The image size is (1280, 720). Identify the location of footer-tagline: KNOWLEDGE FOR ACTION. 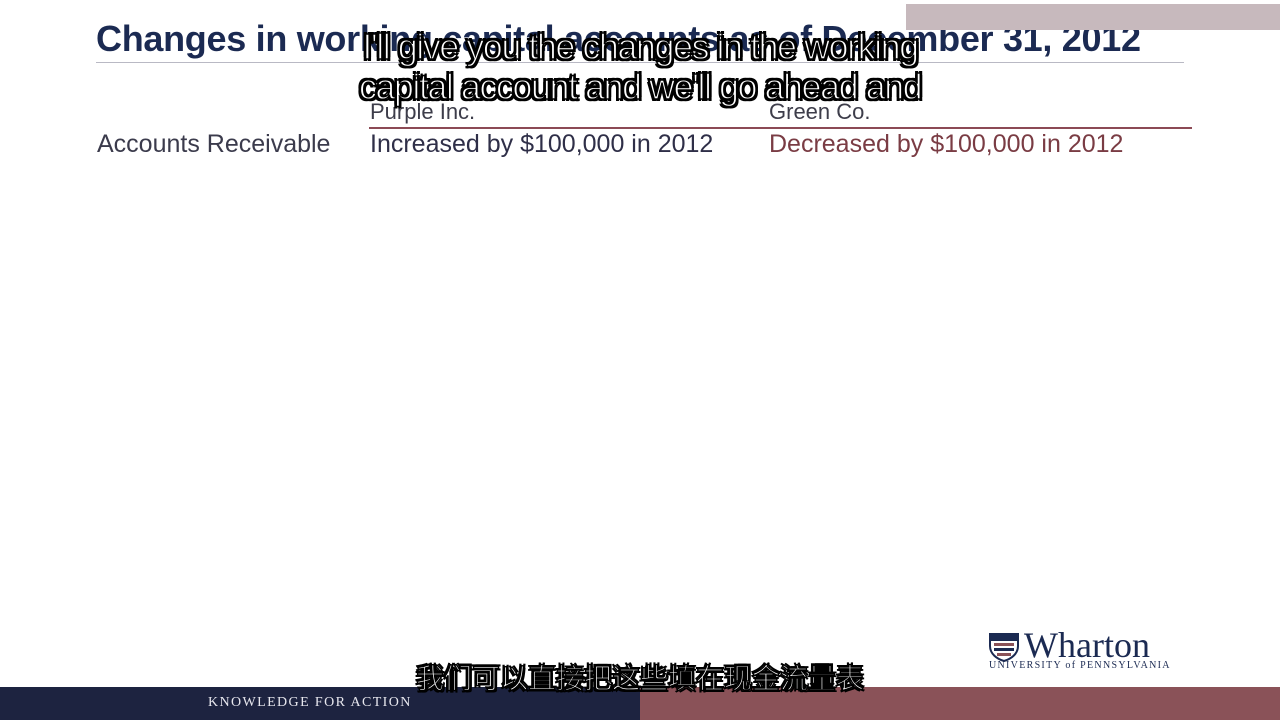
(310, 702).